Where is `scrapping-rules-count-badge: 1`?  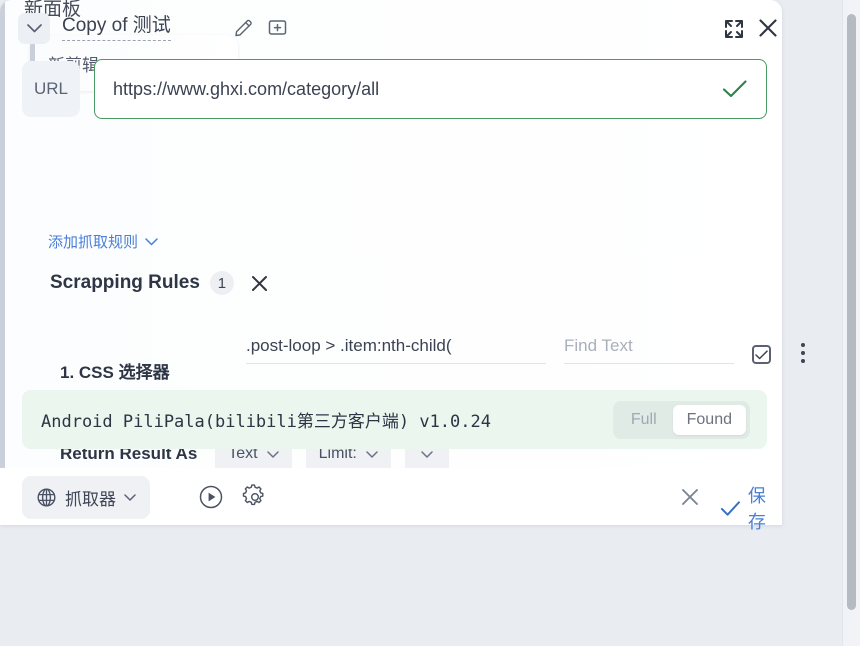 scrapping-rules-count-badge: 1 is located at coordinates (221, 283).